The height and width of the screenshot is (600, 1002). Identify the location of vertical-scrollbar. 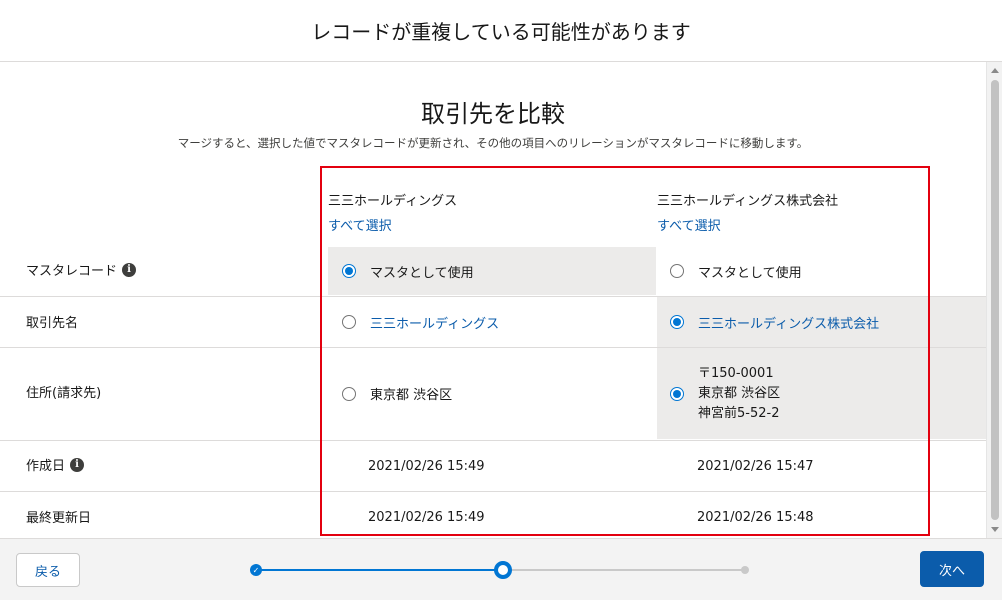
(994, 300).